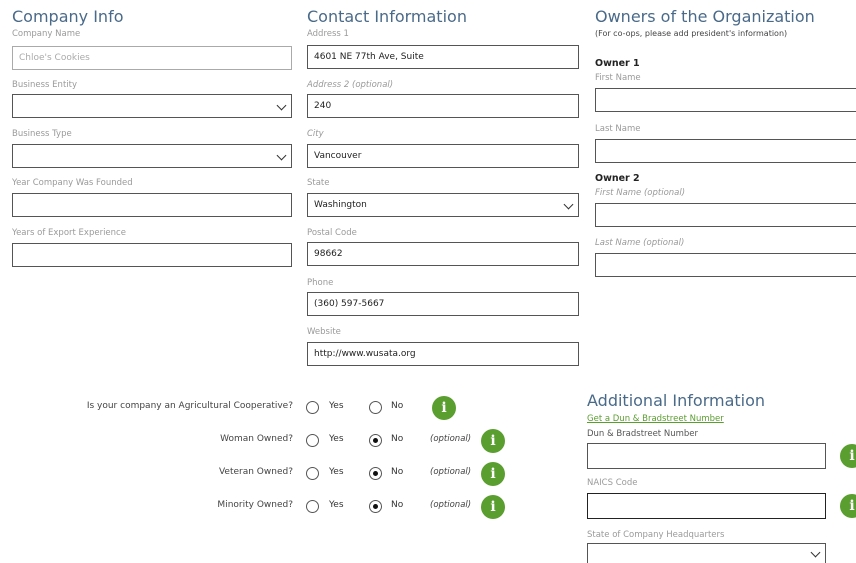 The height and width of the screenshot is (563, 856). I want to click on phone-input: (360) 597-5667, so click(443, 304).